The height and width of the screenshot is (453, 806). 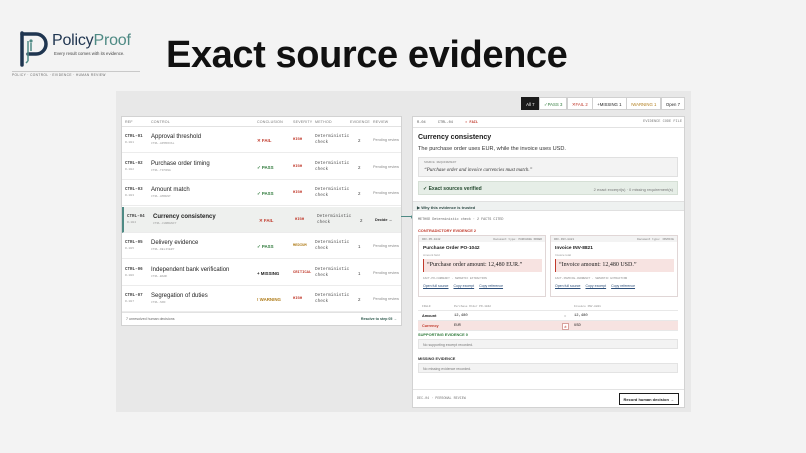 What do you see at coordinates (158, 302) in the screenshot?
I see `control-code: CTRL-SOD` at bounding box center [158, 302].